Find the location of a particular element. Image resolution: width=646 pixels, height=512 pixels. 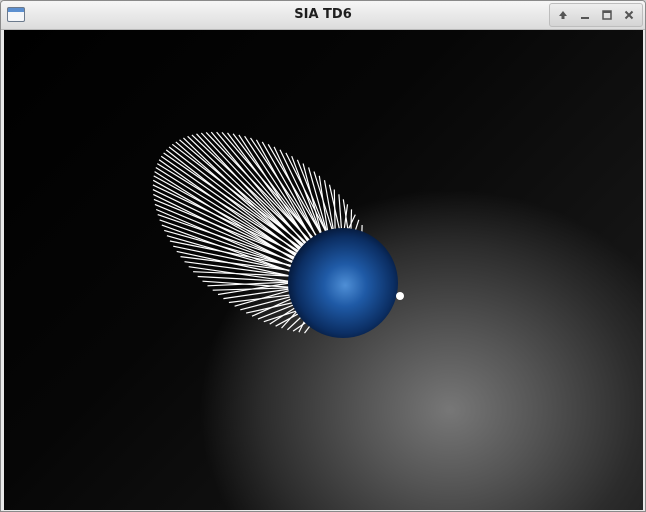

maximize-icon is located at coordinates (607, 15).